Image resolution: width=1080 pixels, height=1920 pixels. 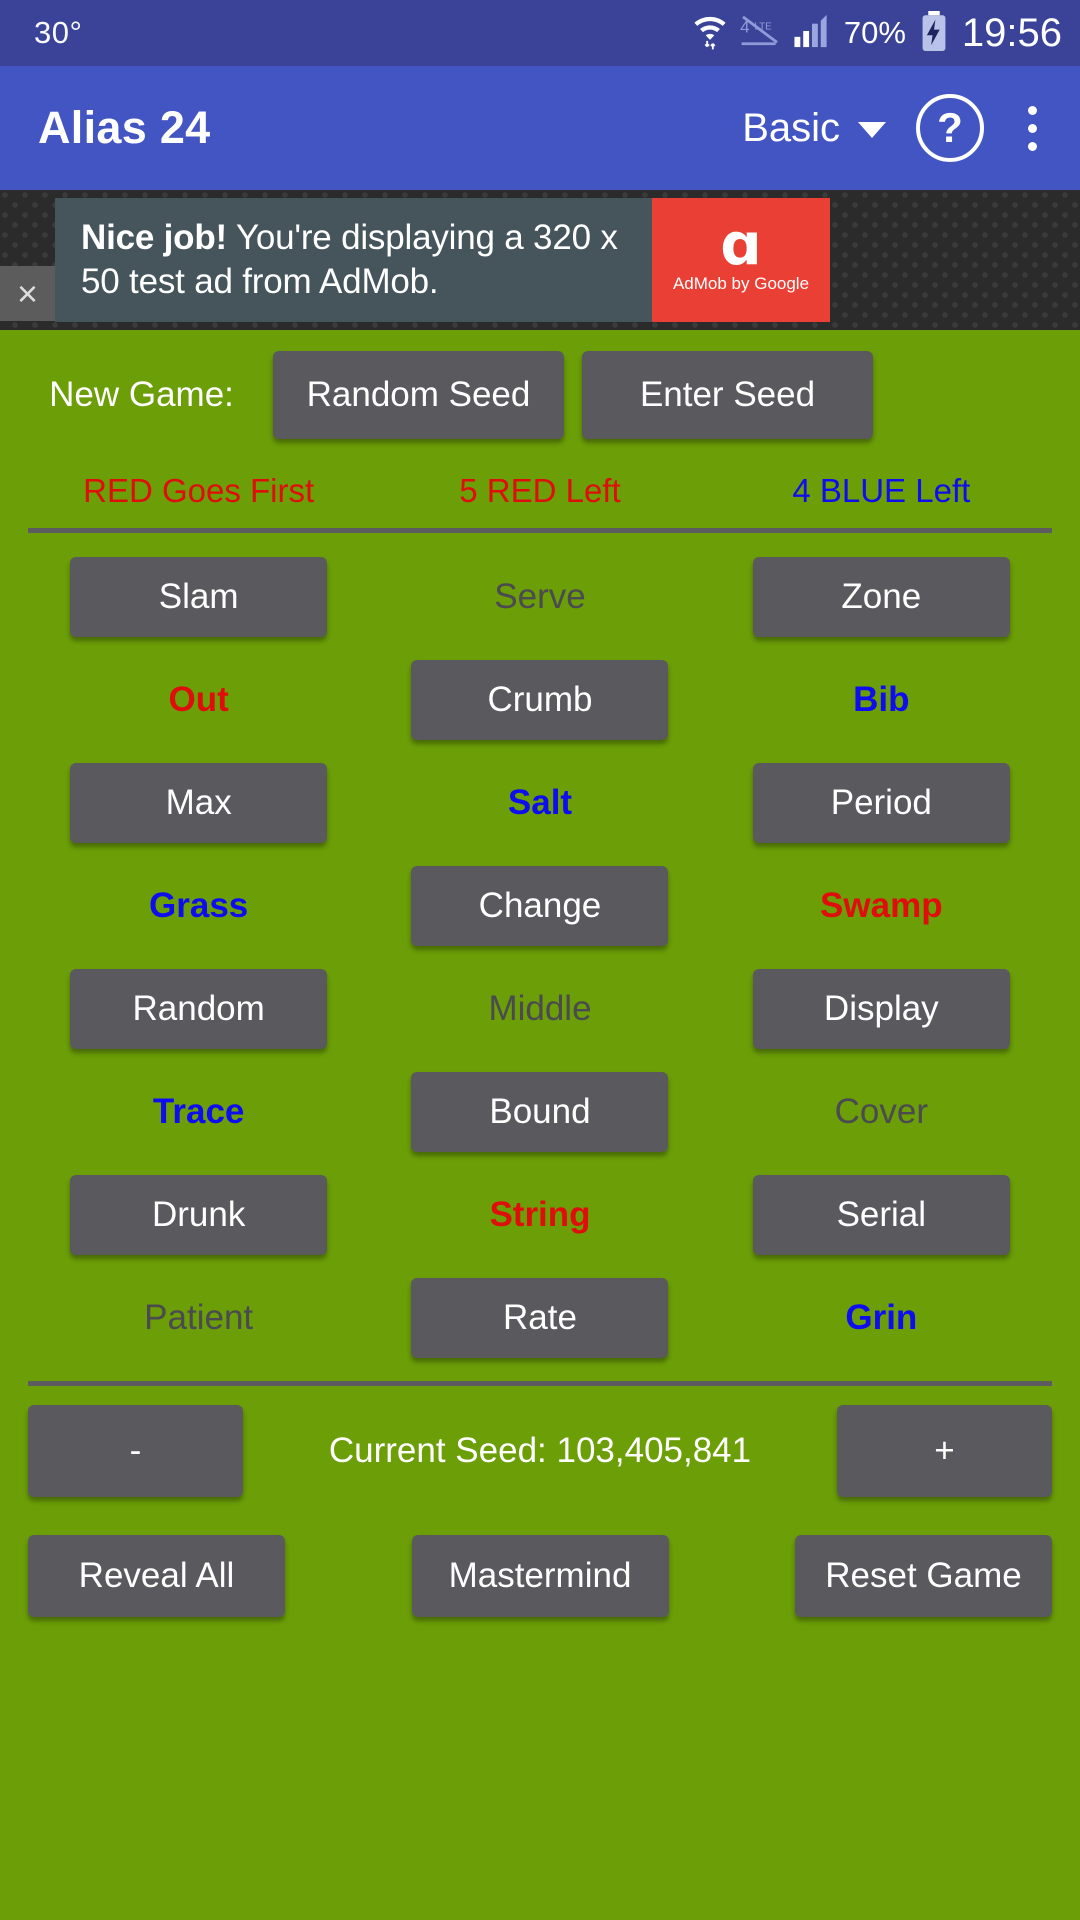 I want to click on word-button: Slam, so click(x=199, y=596).